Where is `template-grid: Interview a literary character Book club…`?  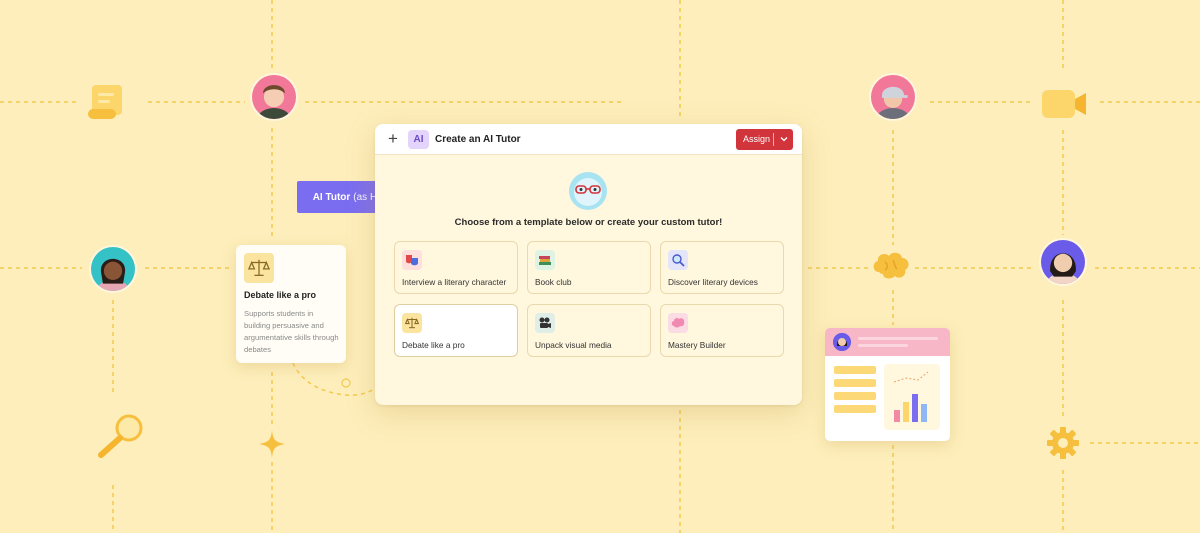
template-grid: Interview a literary character Book club… is located at coordinates (589, 299).